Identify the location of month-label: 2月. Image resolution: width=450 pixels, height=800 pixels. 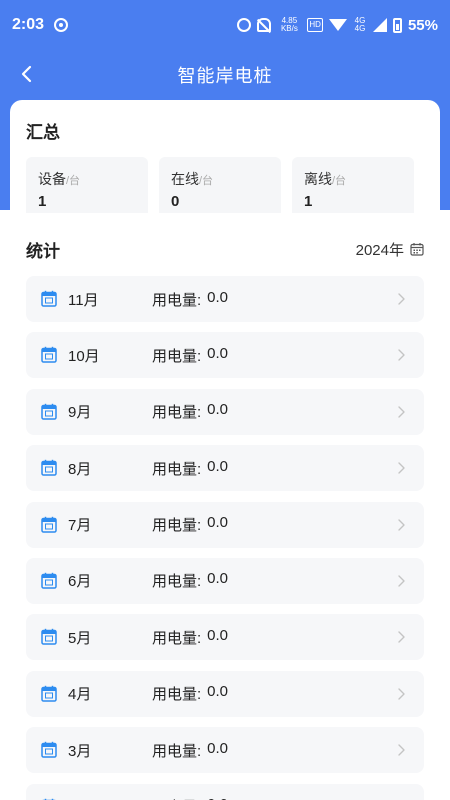
(79, 798).